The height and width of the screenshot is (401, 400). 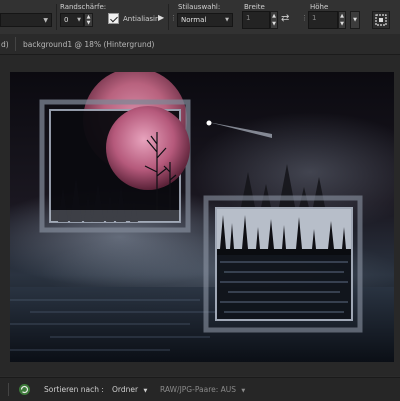 I want to click on tab-background1: background1 @ 18% (Hintergrund), so click(x=122, y=44).